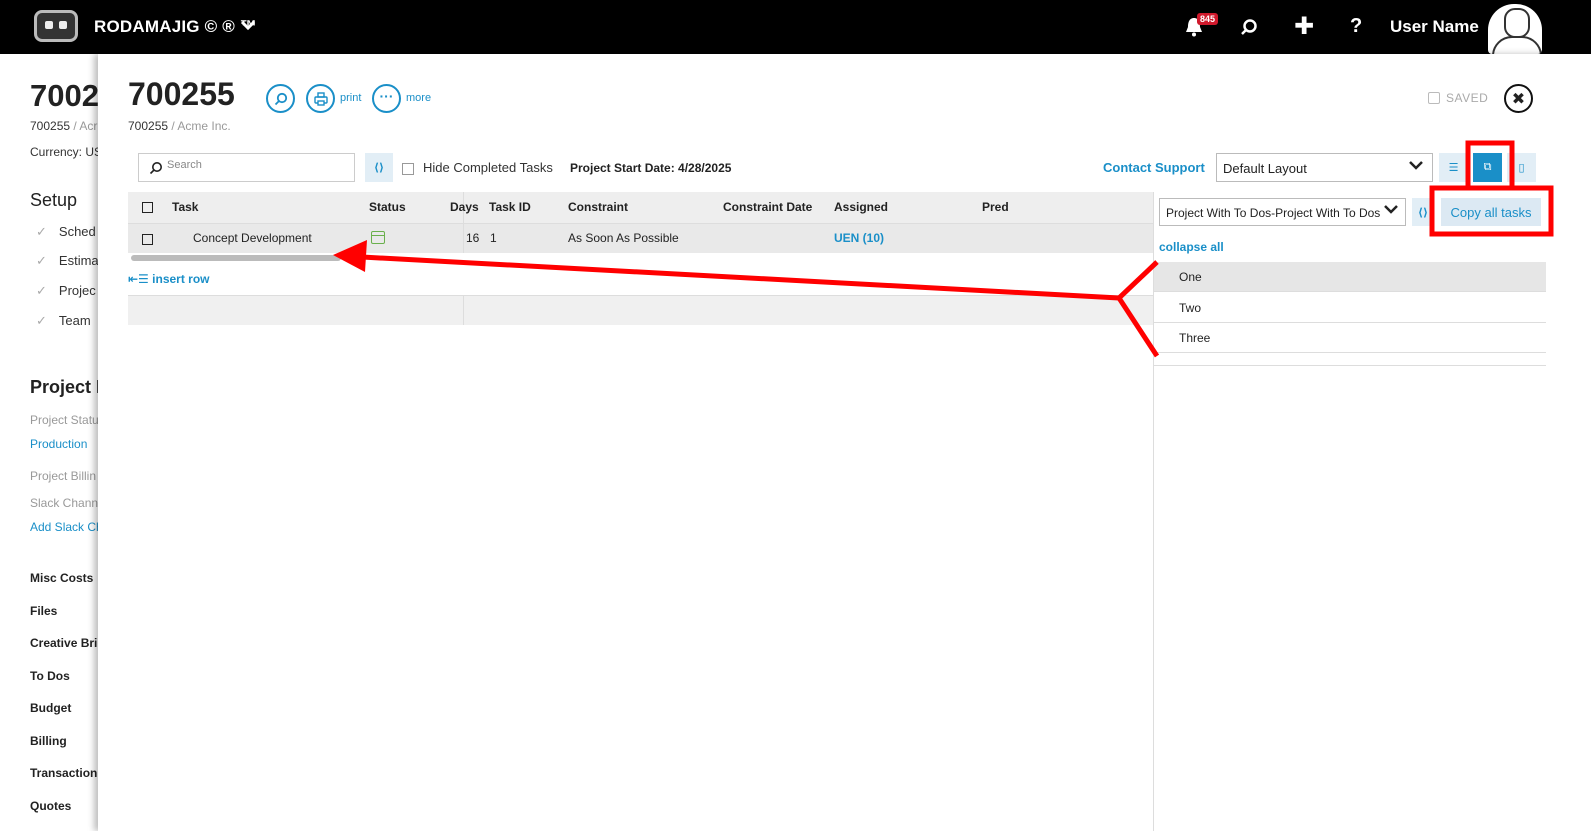 Image resolution: width=1591 pixels, height=831 pixels. I want to click on copy-all-tasks-button: Copy all tasks, so click(1491, 212).